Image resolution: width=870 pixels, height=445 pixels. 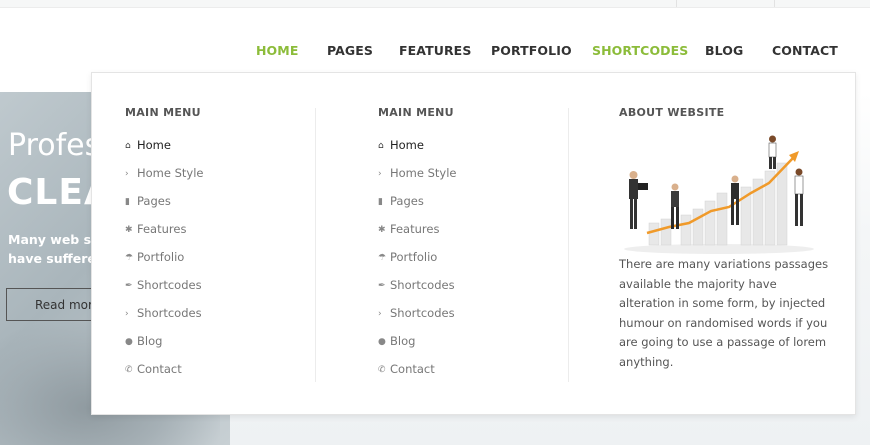 What do you see at coordinates (53, 258) in the screenshot?
I see `hero-text-line2: have suffered a` at bounding box center [53, 258].